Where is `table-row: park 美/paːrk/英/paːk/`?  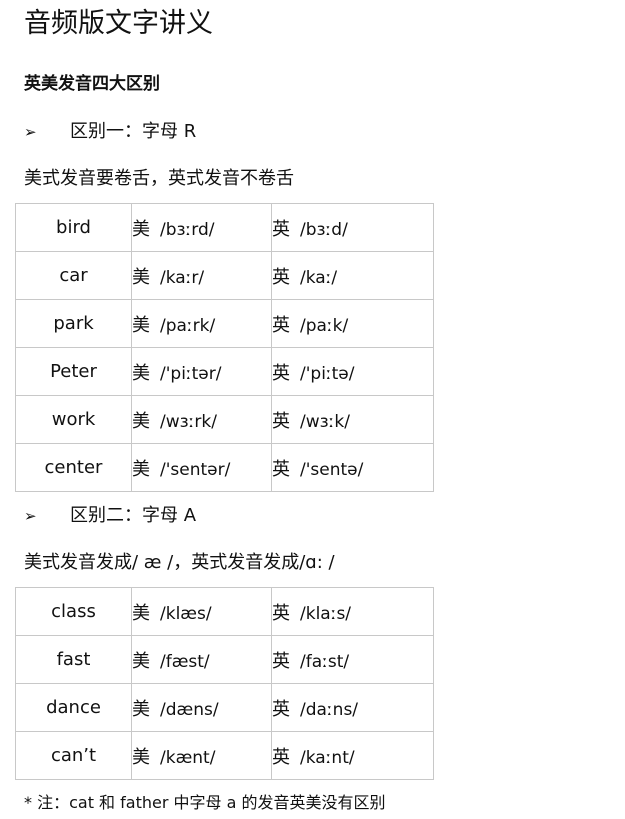
table-row: park 美/paːrk/英/paːk/ is located at coordinates (224, 323).